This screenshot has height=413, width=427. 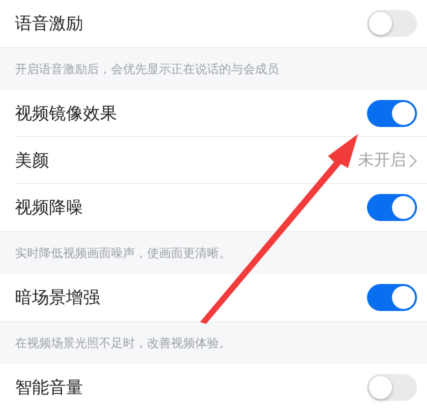 What do you see at coordinates (49, 208) in the screenshot?
I see `setting-label: 视频降噪` at bounding box center [49, 208].